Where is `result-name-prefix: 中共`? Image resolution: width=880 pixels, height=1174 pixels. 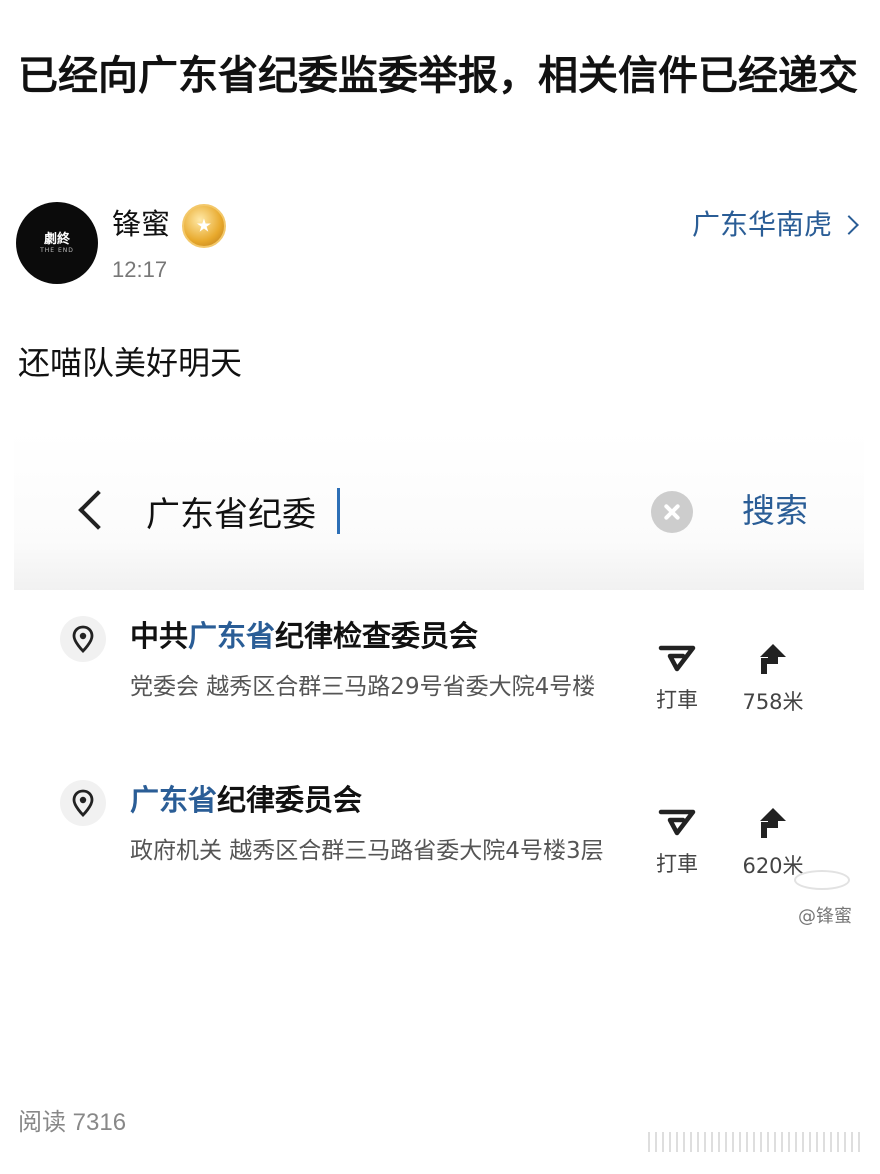 result-name-prefix: 中共 is located at coordinates (159, 636).